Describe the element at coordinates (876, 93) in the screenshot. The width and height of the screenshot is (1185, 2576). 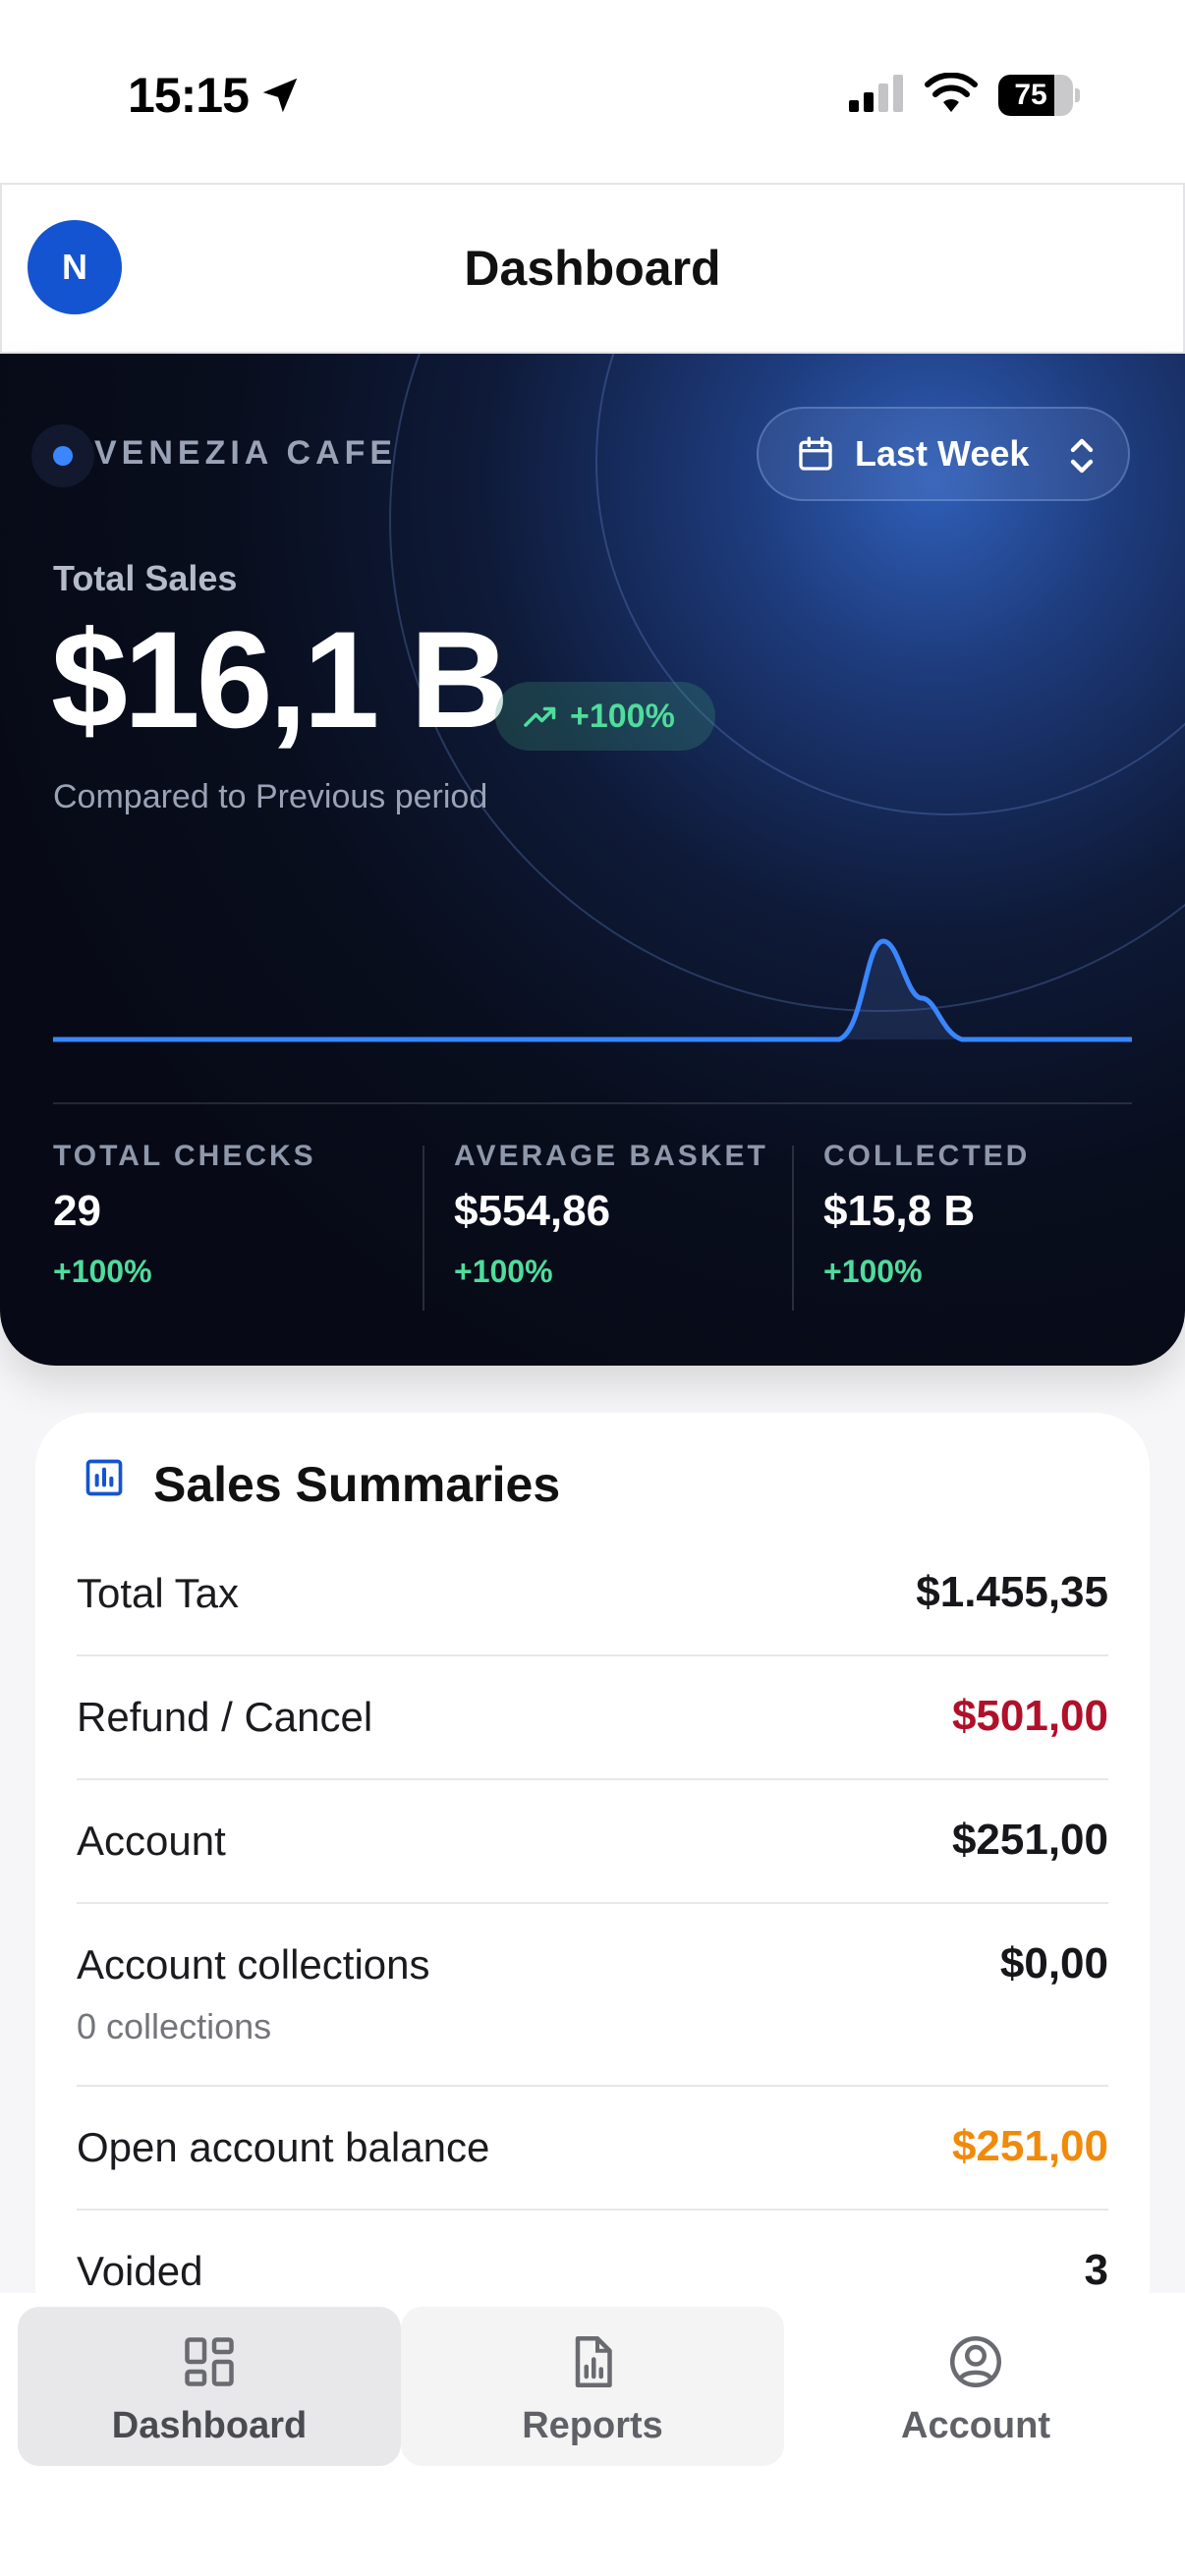
I see `cellular-signal-icon` at that location.